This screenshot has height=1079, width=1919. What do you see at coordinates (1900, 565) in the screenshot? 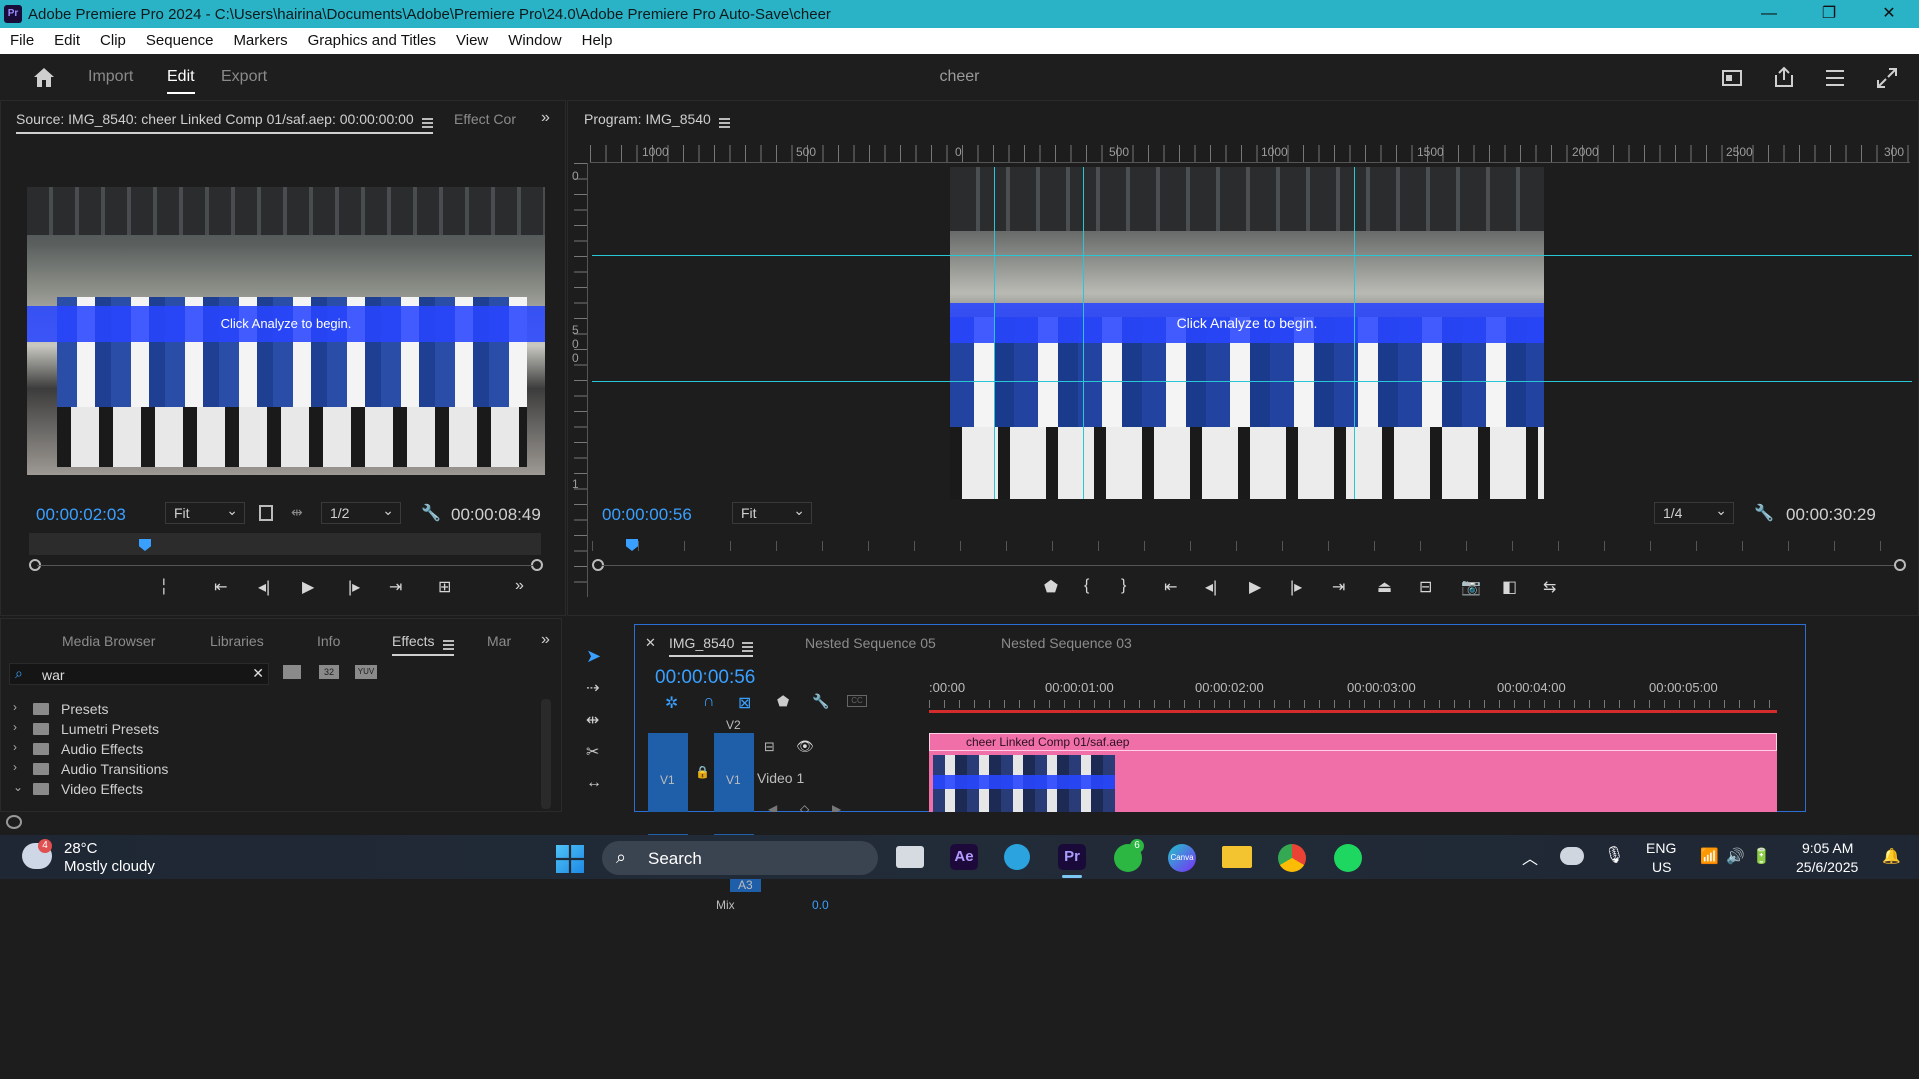
I see `program-zoom-end-handle` at bounding box center [1900, 565].